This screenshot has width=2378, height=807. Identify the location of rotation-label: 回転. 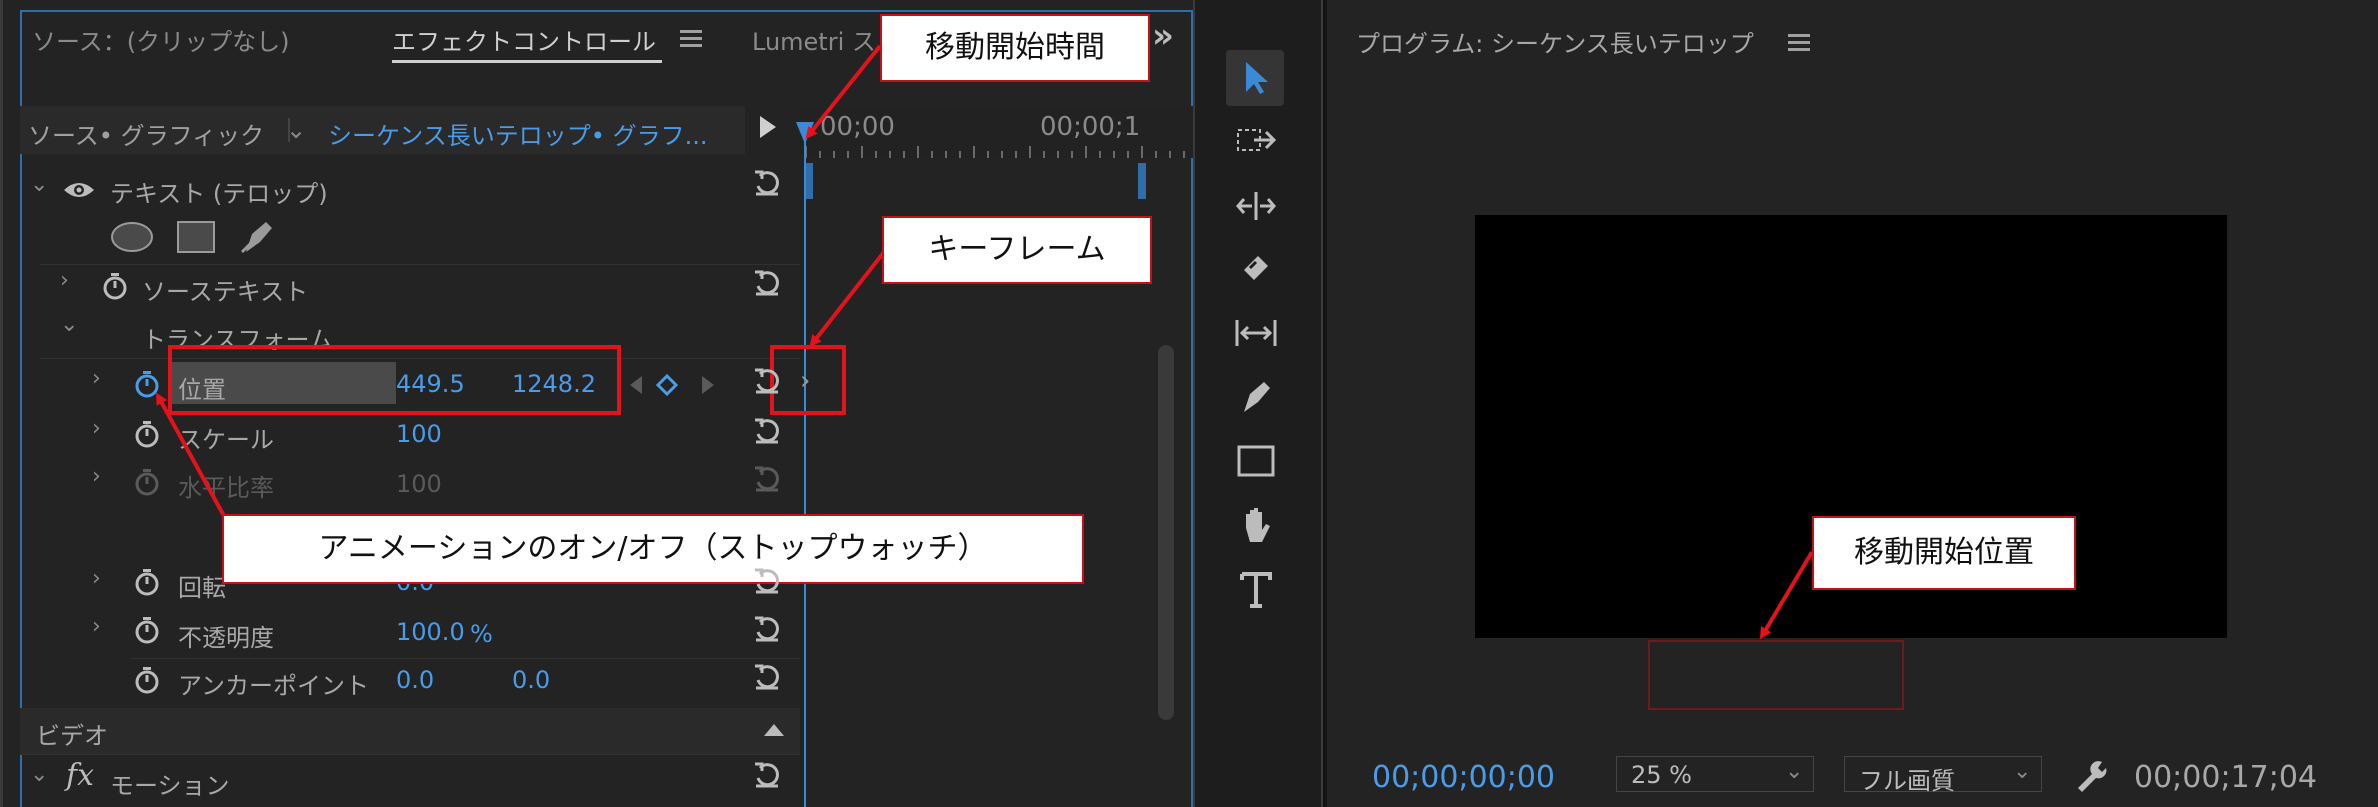
(202, 588).